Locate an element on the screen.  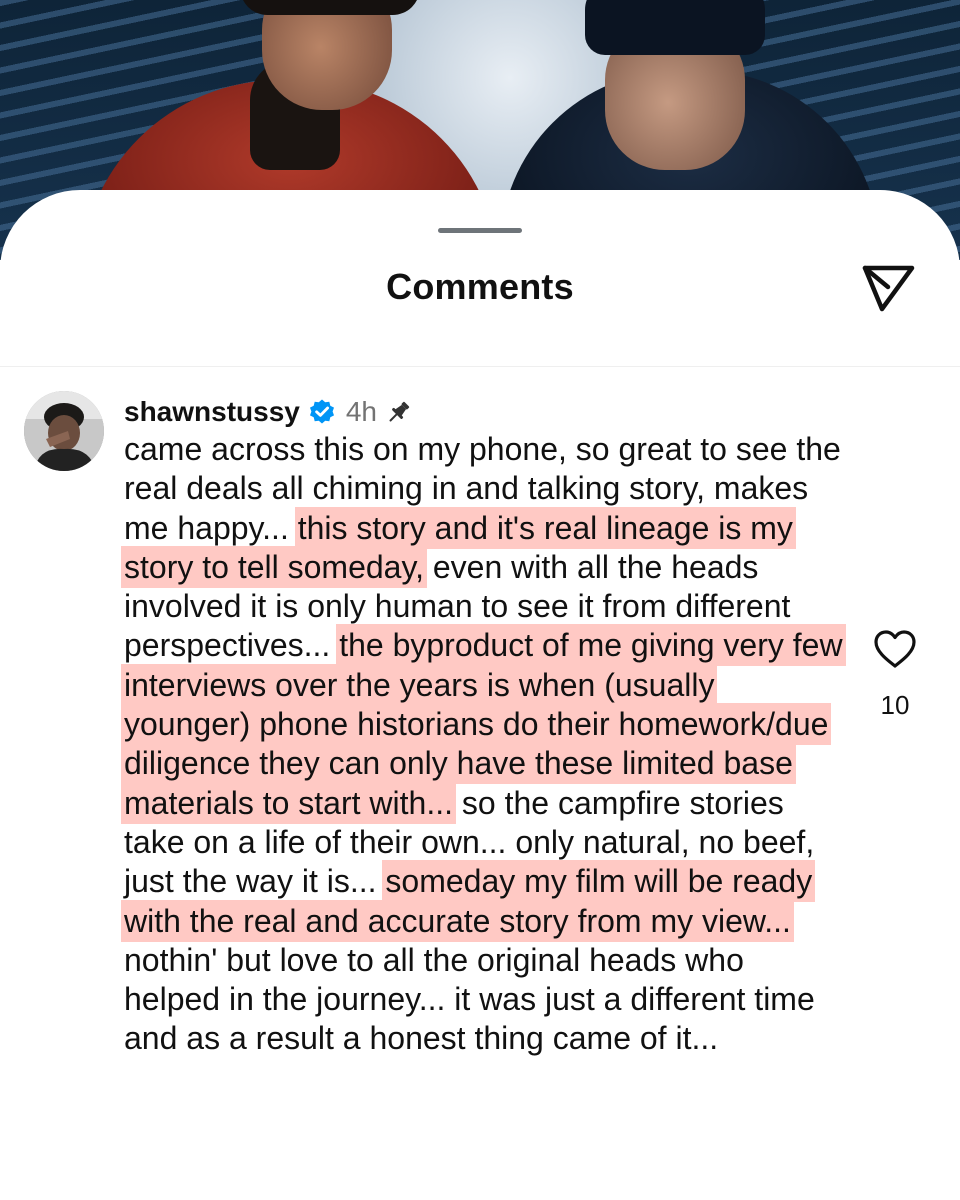
header-divider is located at coordinates (480, 366).